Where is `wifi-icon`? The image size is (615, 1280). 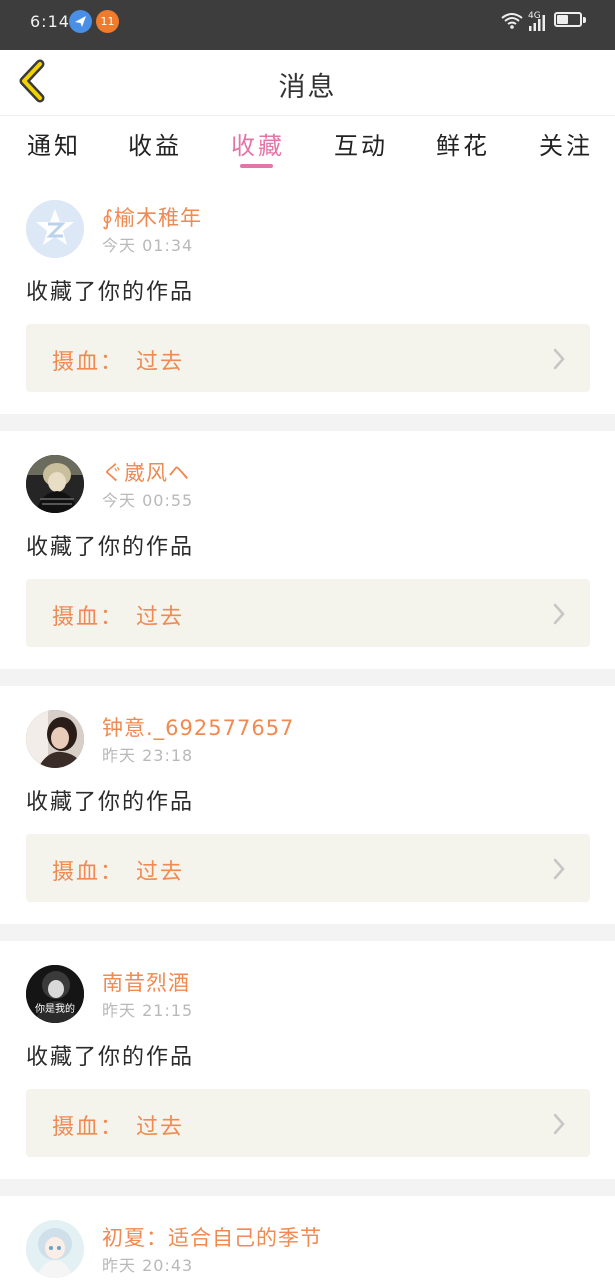 wifi-icon is located at coordinates (512, 23).